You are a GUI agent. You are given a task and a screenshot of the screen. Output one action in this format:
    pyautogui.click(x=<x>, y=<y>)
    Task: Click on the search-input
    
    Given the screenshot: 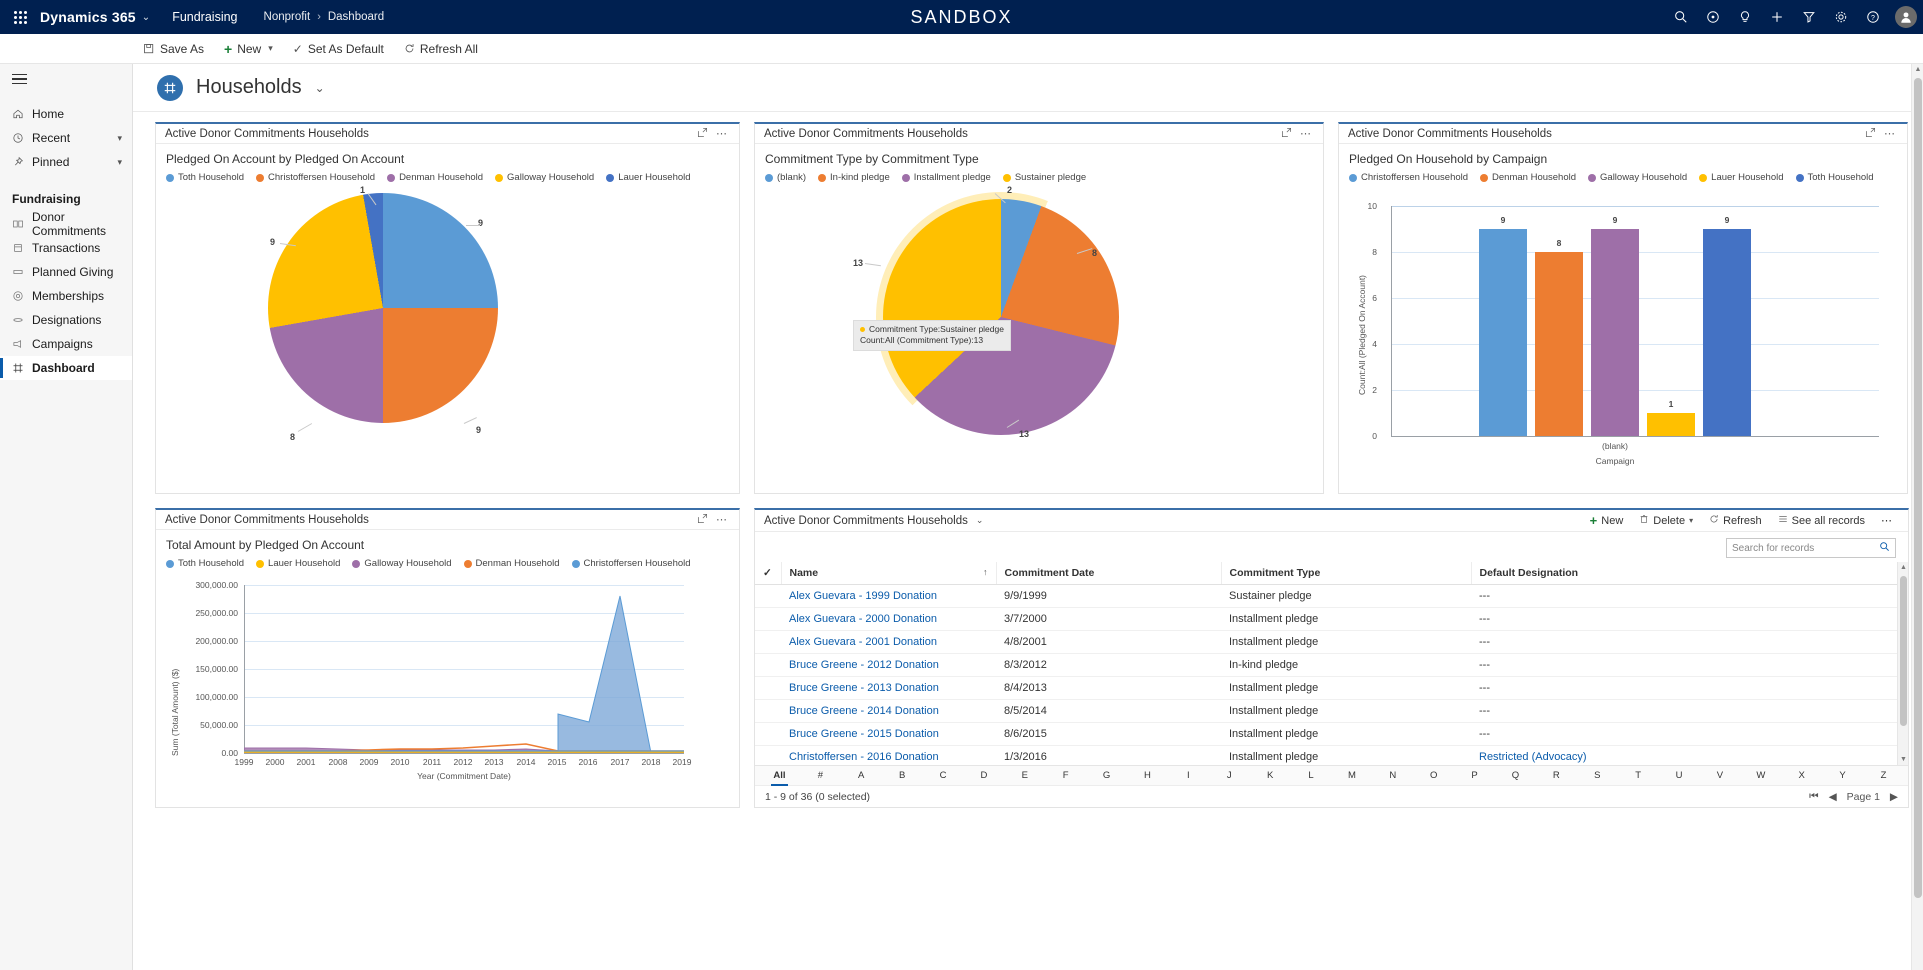 What is the action you would take?
    pyautogui.click(x=1805, y=548)
    